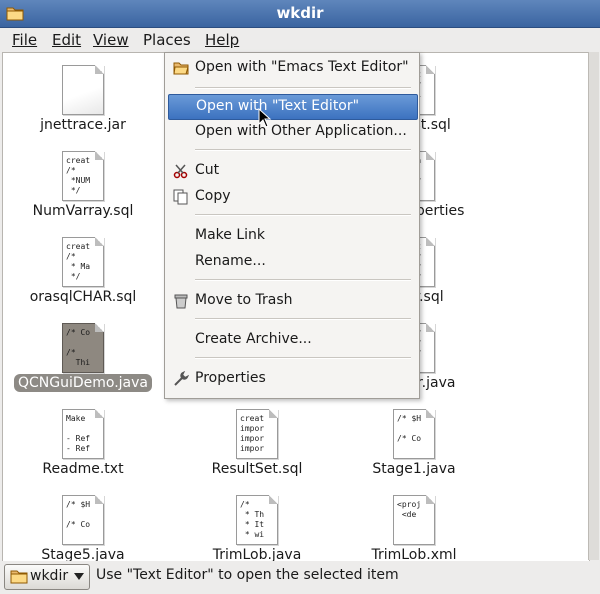  I want to click on menu-open-with-text-editor: Open with "Text Editor", so click(293, 107).